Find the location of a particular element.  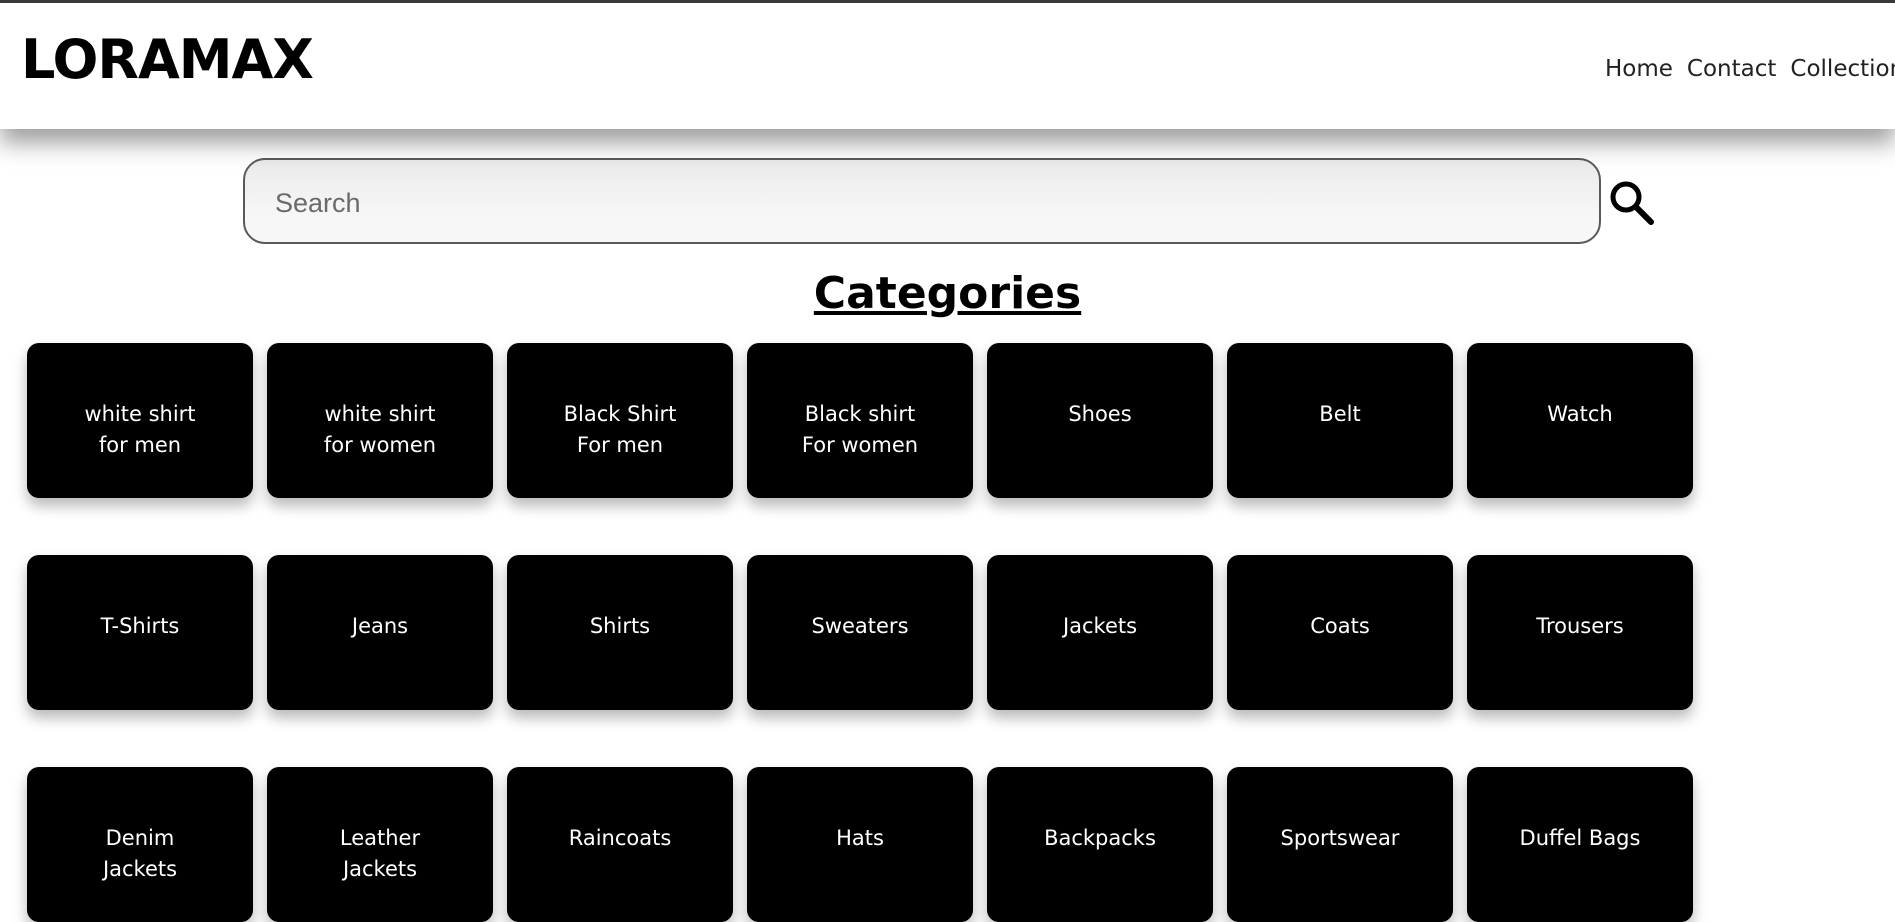

nav-link-collection: Collection is located at coordinates (1842, 69).